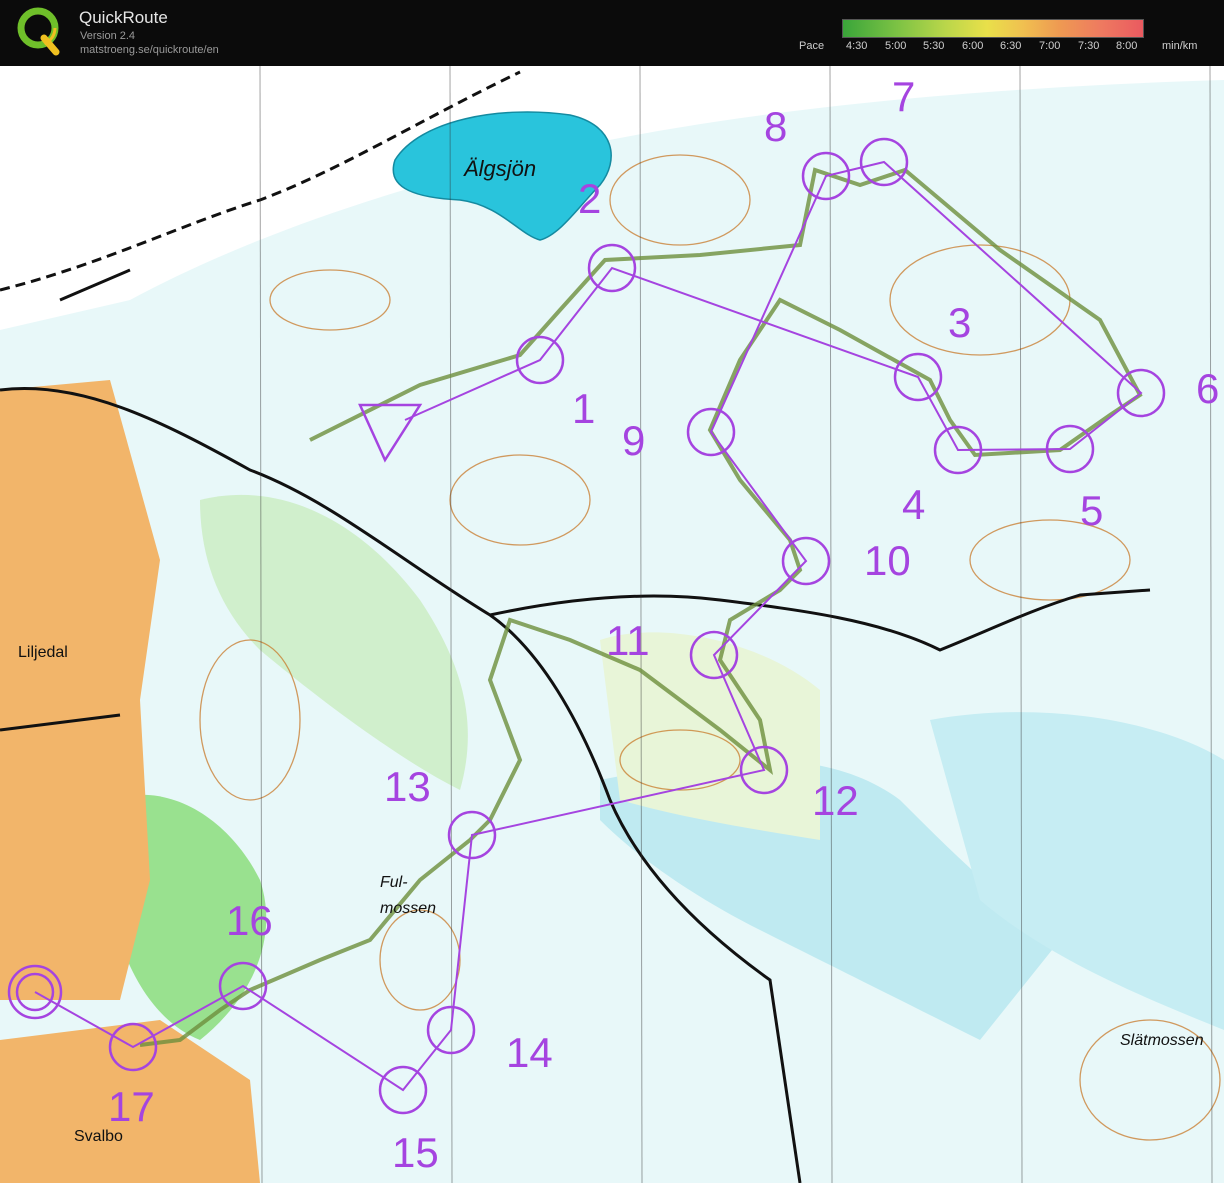 This screenshot has width=1224, height=1183. I want to click on control-number: 6, so click(1208, 388).